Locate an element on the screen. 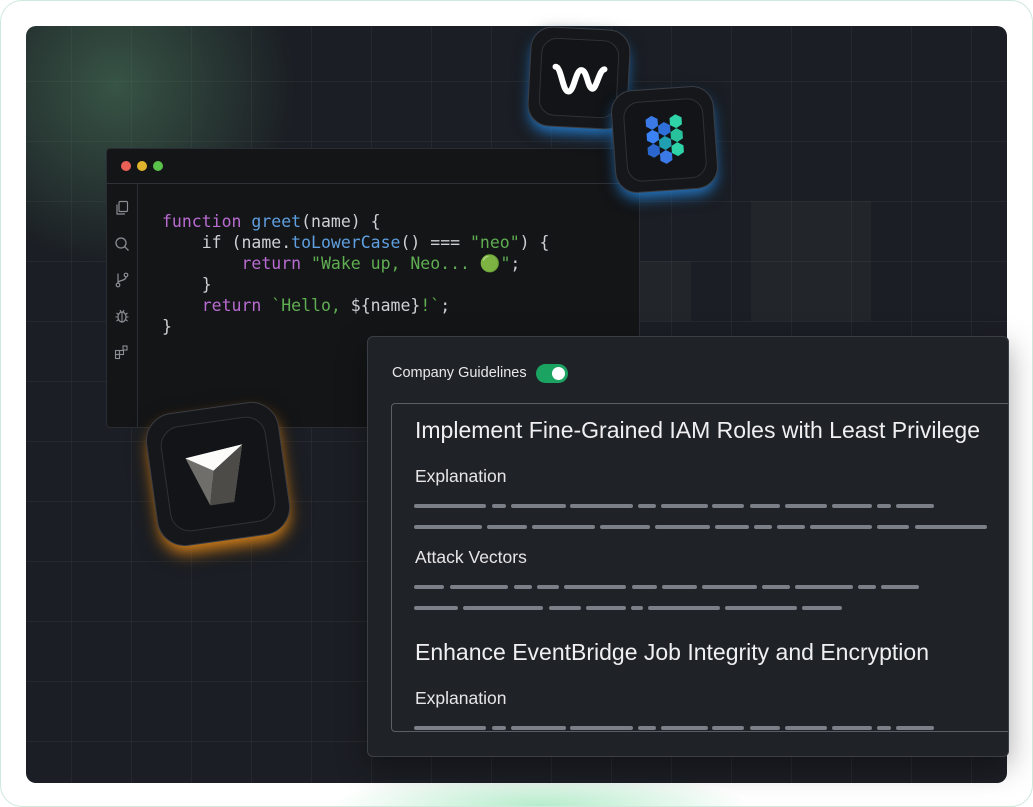 This screenshot has height=807, width=1033. files-icon is located at coordinates (122, 208).